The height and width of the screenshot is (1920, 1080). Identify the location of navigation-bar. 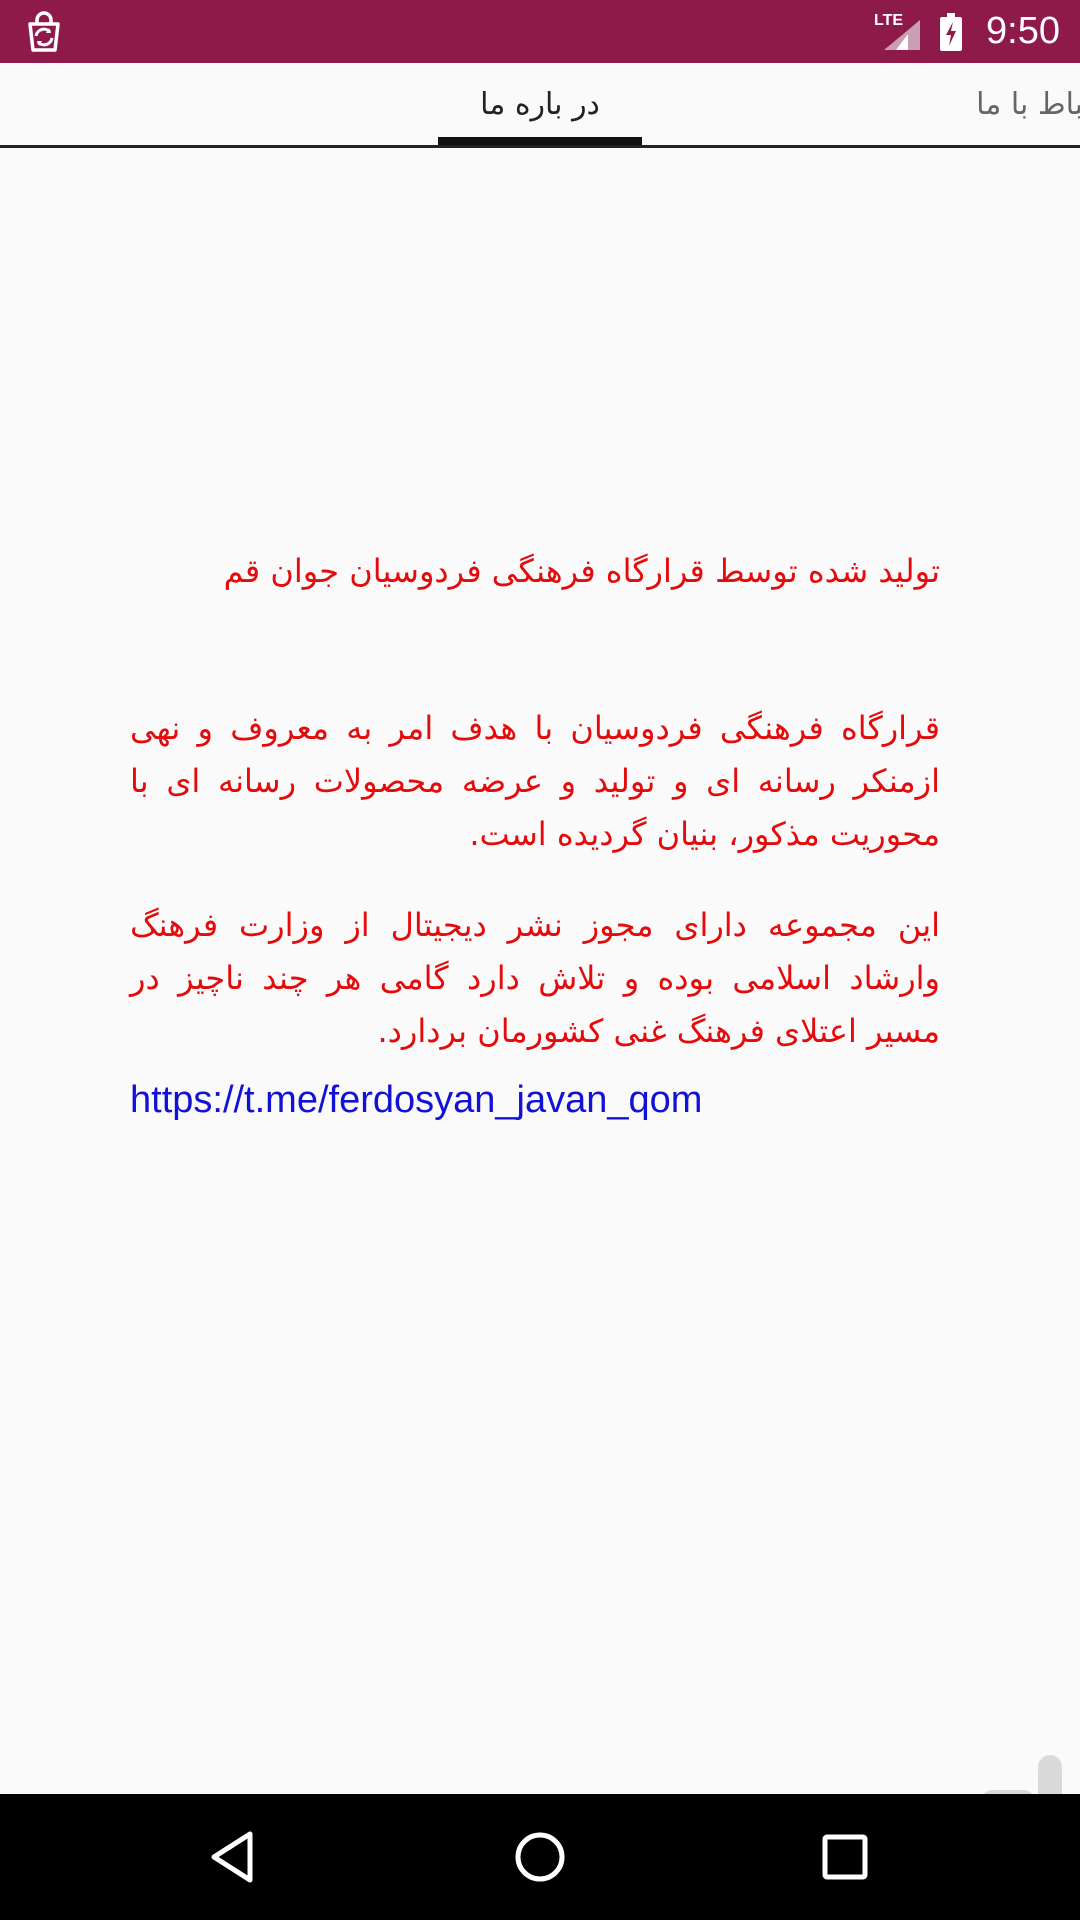
(540, 1857).